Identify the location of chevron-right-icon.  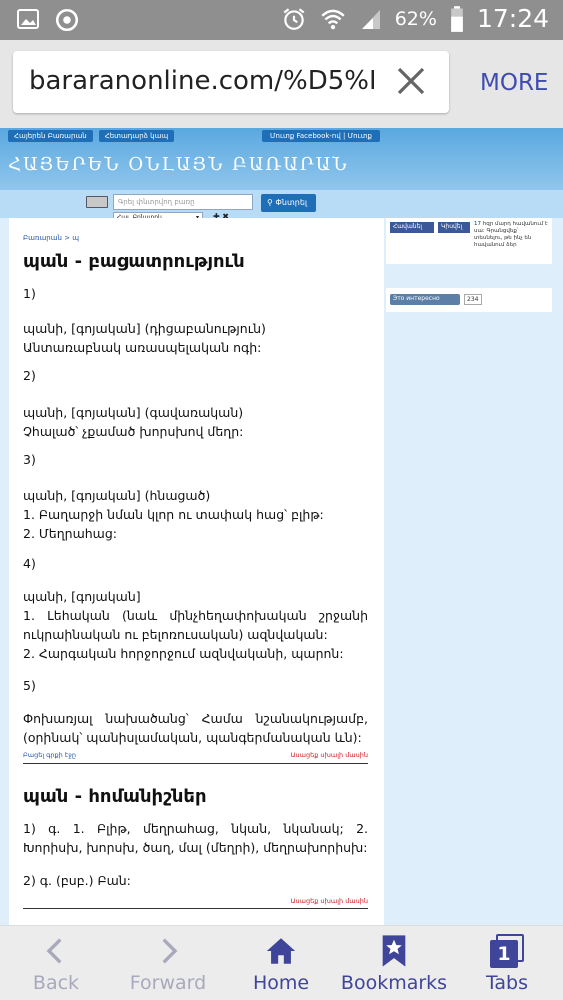
(170, 951).